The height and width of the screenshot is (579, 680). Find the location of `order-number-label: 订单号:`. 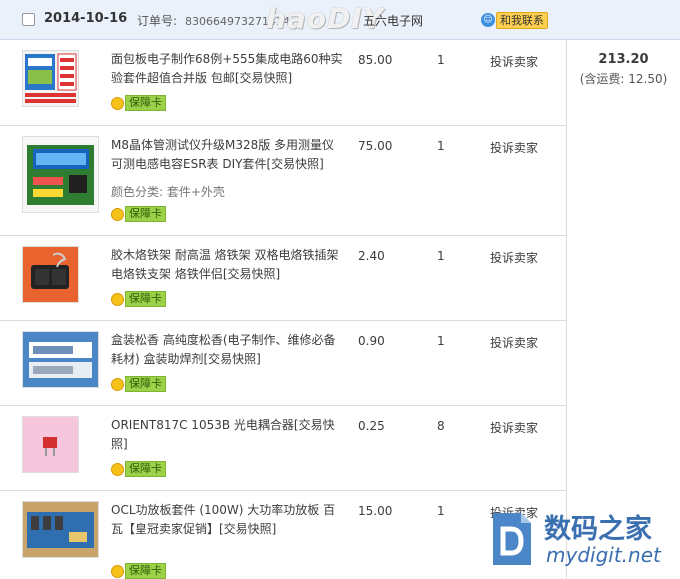

order-number-label: 订单号: is located at coordinates (157, 21).